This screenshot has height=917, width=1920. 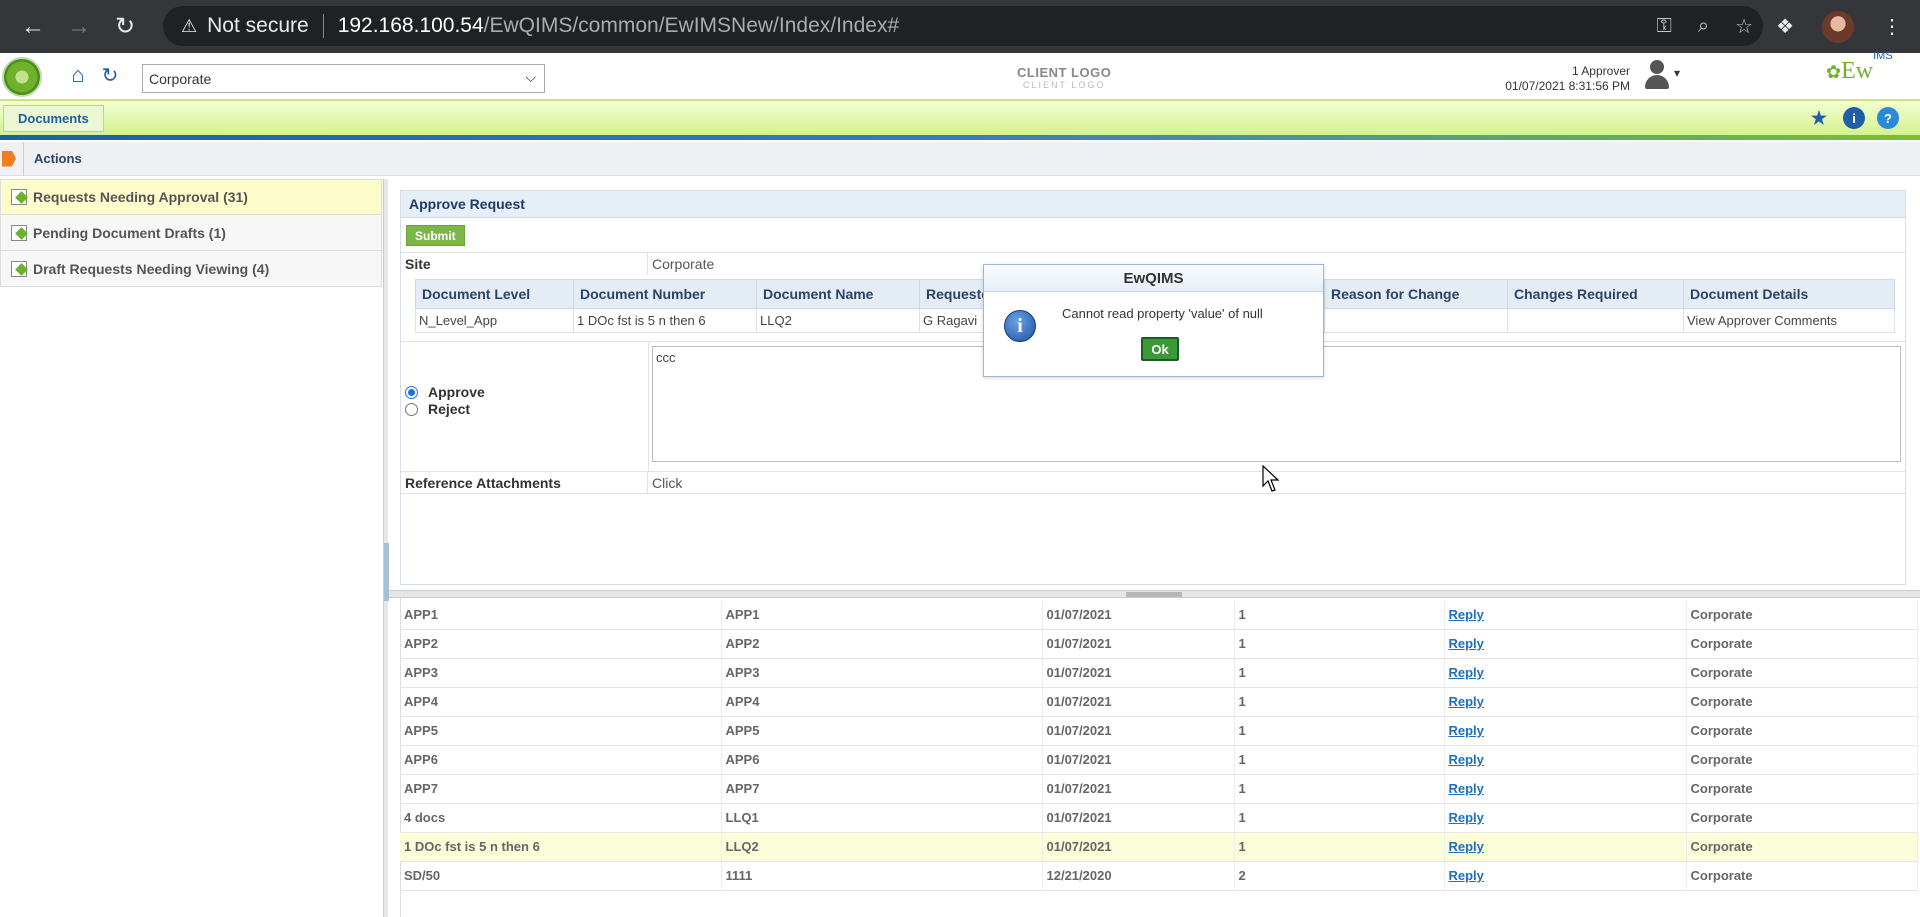 I want to click on splitter-handle, so click(x=1154, y=594).